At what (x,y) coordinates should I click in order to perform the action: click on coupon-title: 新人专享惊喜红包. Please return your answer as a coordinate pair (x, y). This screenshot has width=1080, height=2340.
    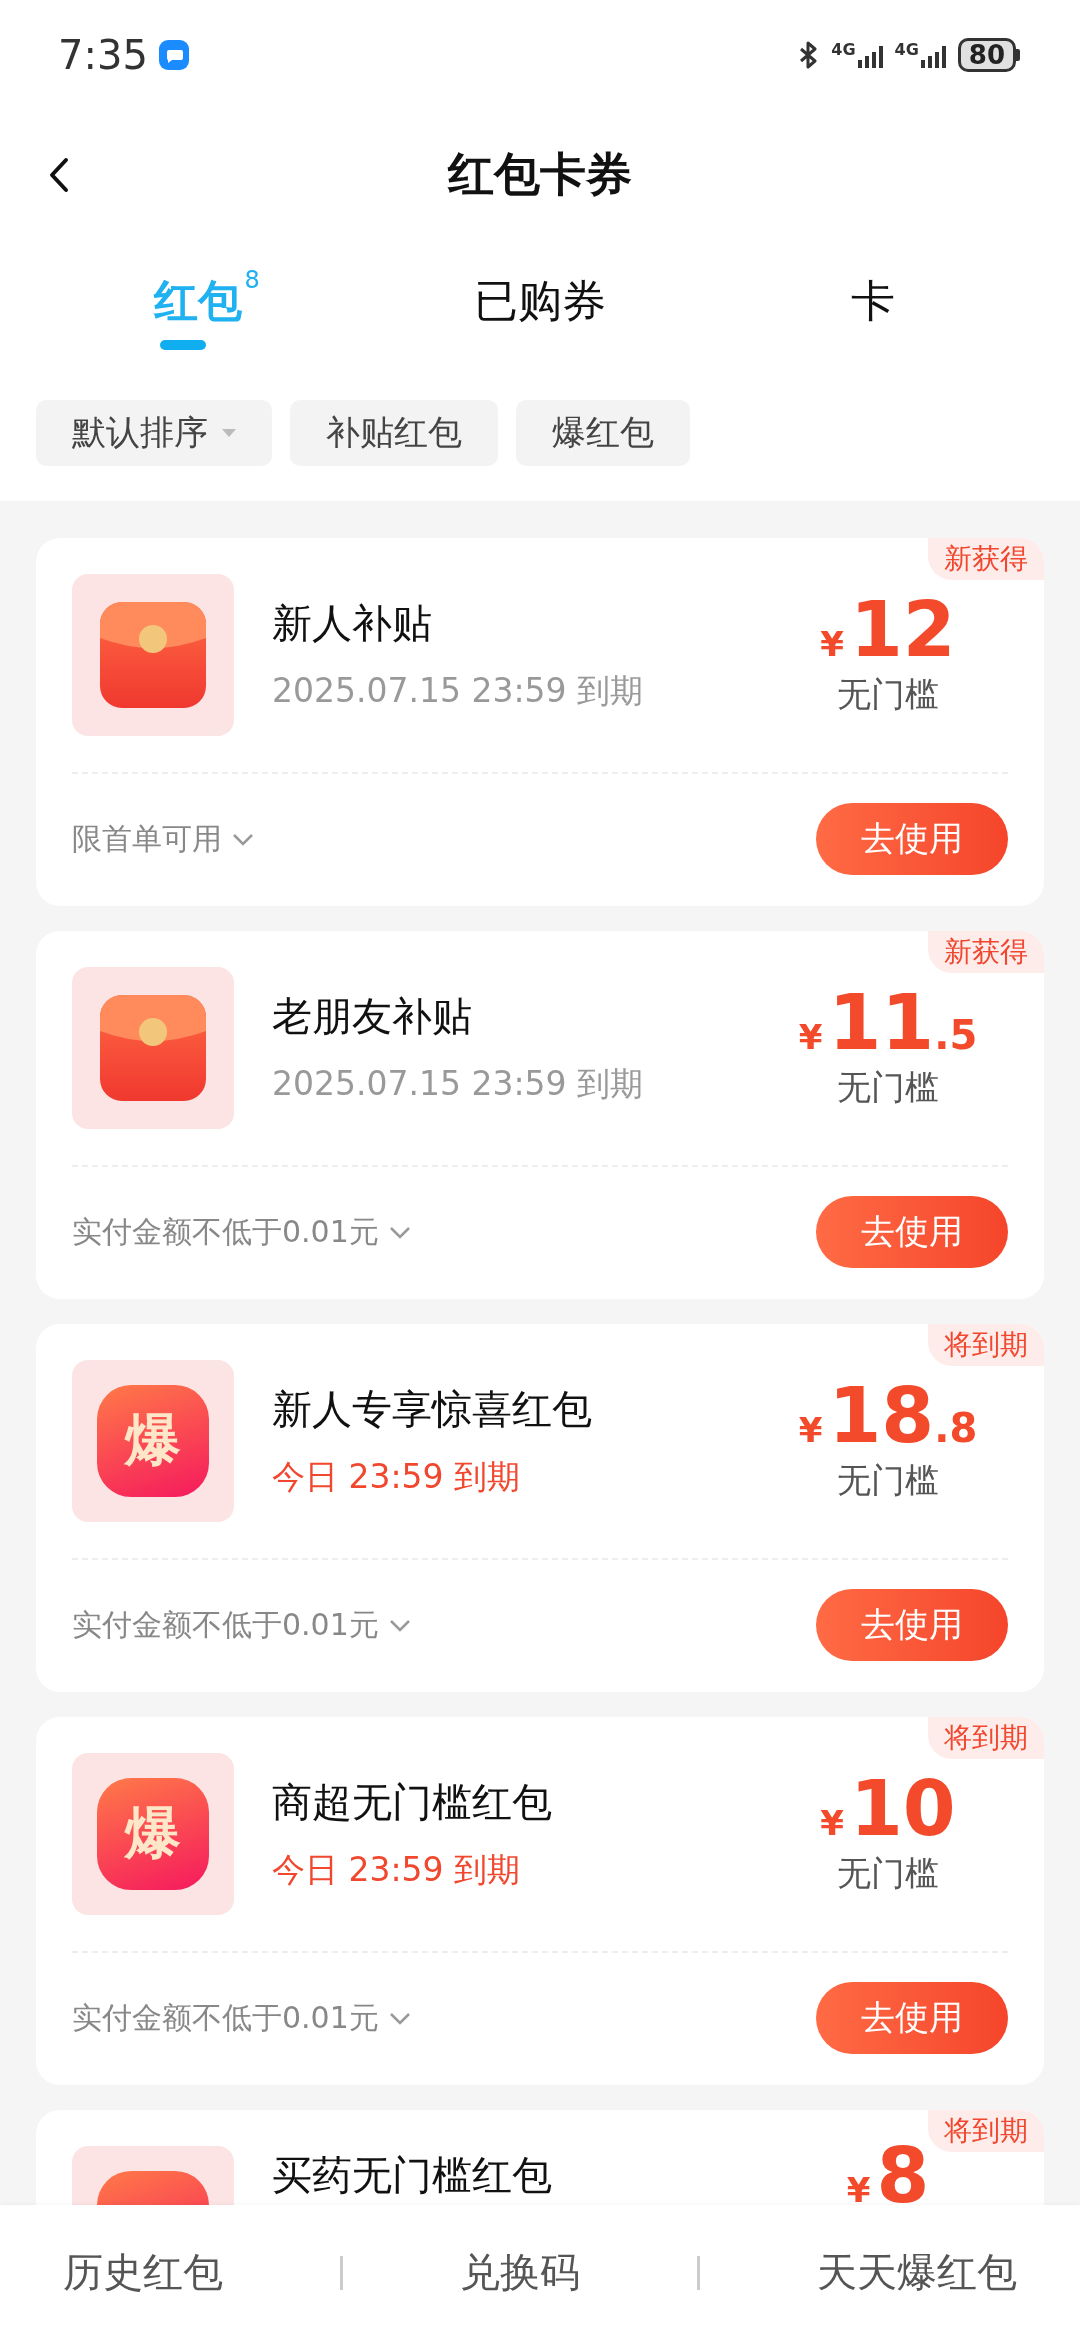
    Looking at the image, I should click on (432, 1409).